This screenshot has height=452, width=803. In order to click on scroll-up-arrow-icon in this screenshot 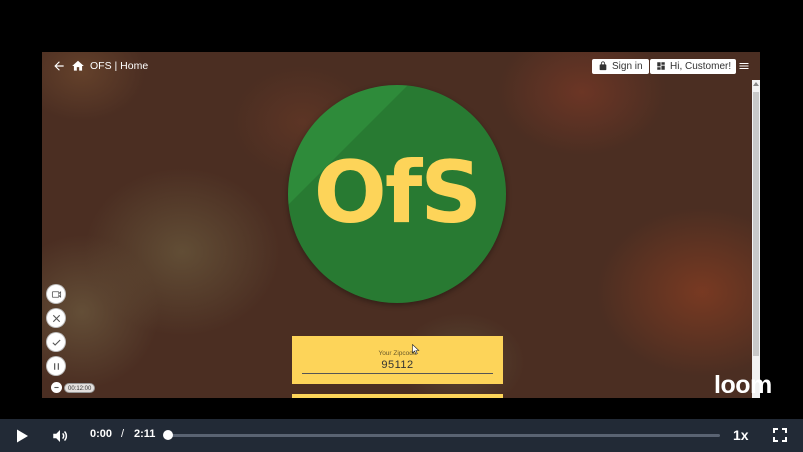, I will do `click(756, 84)`.